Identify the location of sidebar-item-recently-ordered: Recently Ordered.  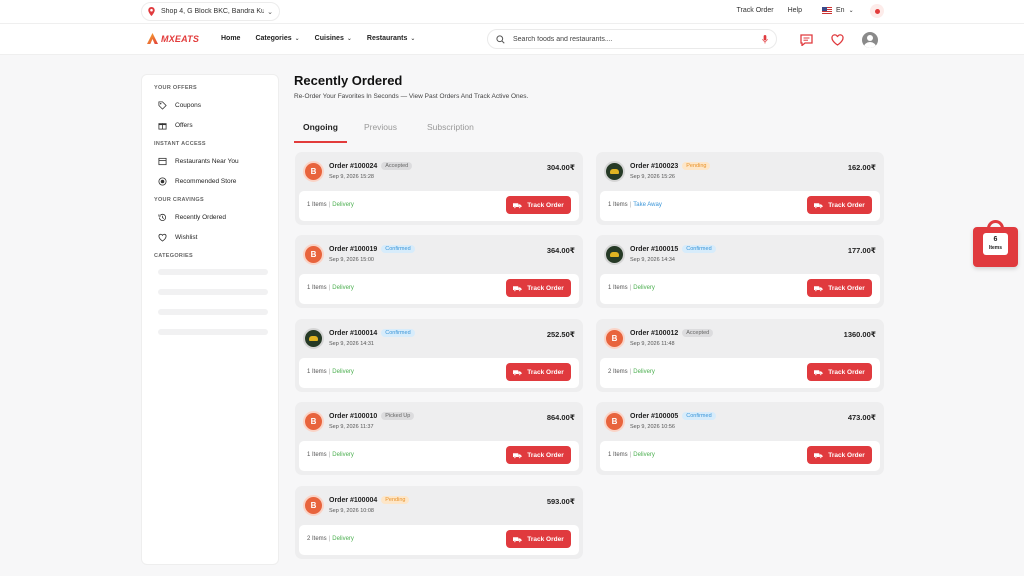
(210, 217).